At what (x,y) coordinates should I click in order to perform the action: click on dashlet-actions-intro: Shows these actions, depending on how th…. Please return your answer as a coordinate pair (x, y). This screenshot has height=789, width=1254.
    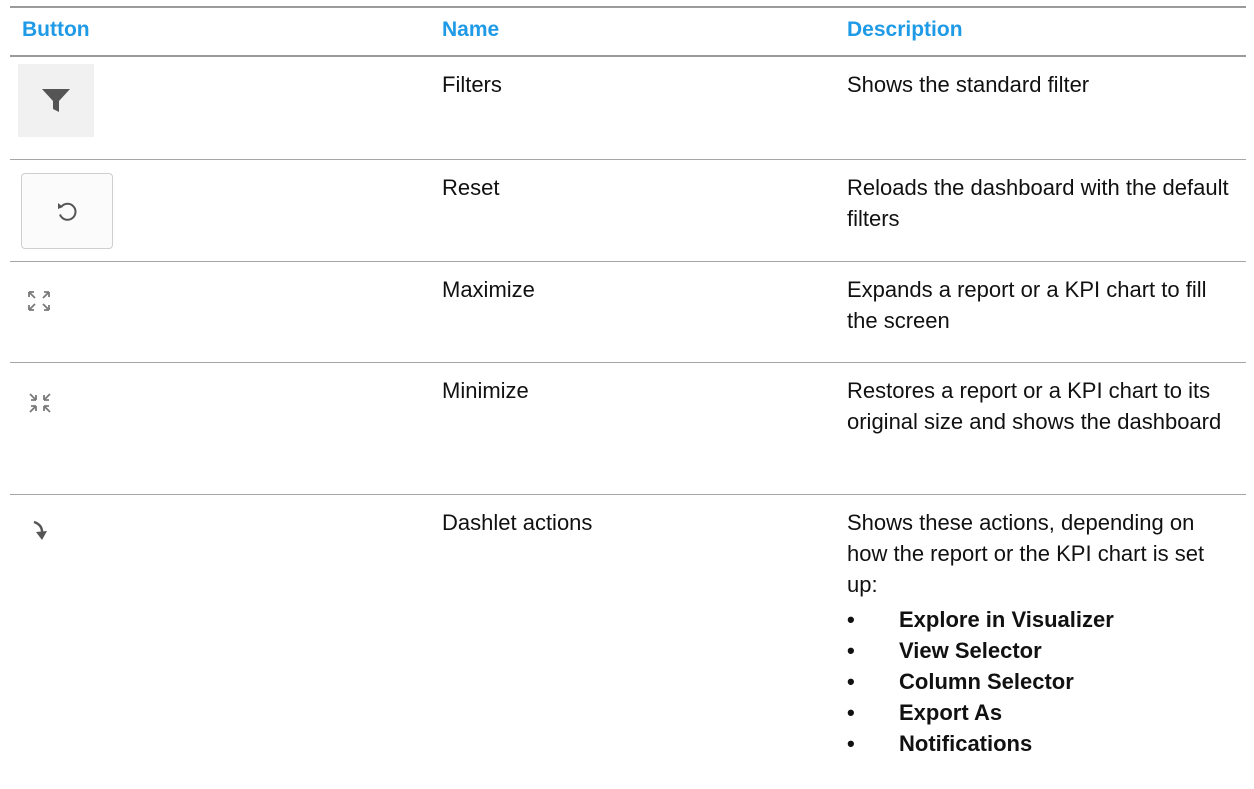
    Looking at the image, I should click on (1026, 553).